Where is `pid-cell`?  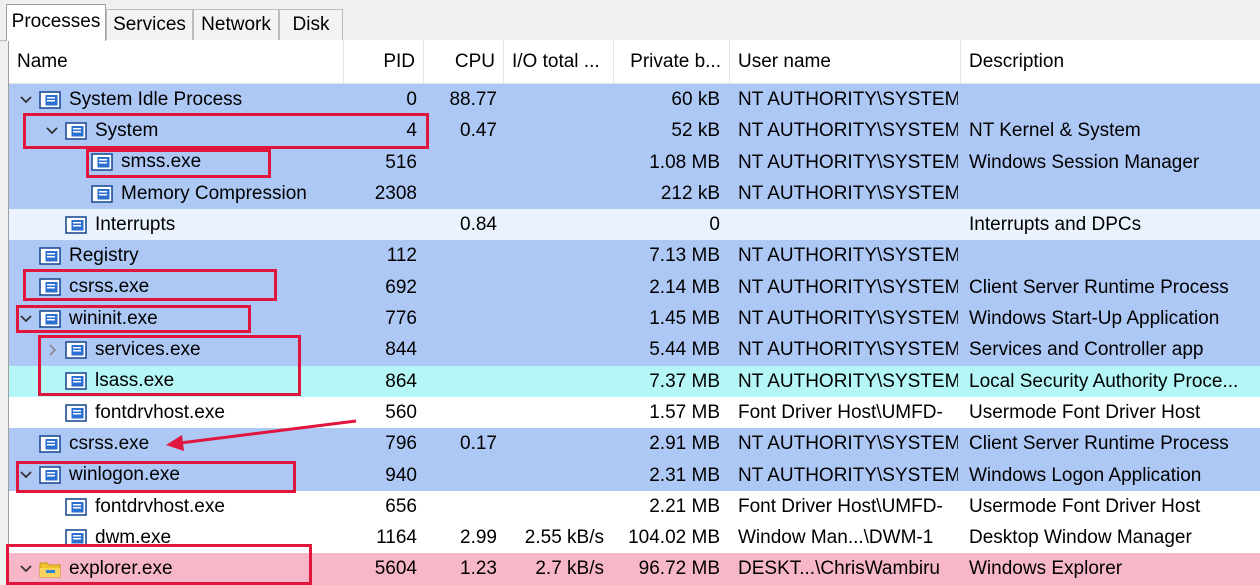 pid-cell is located at coordinates (380, 224).